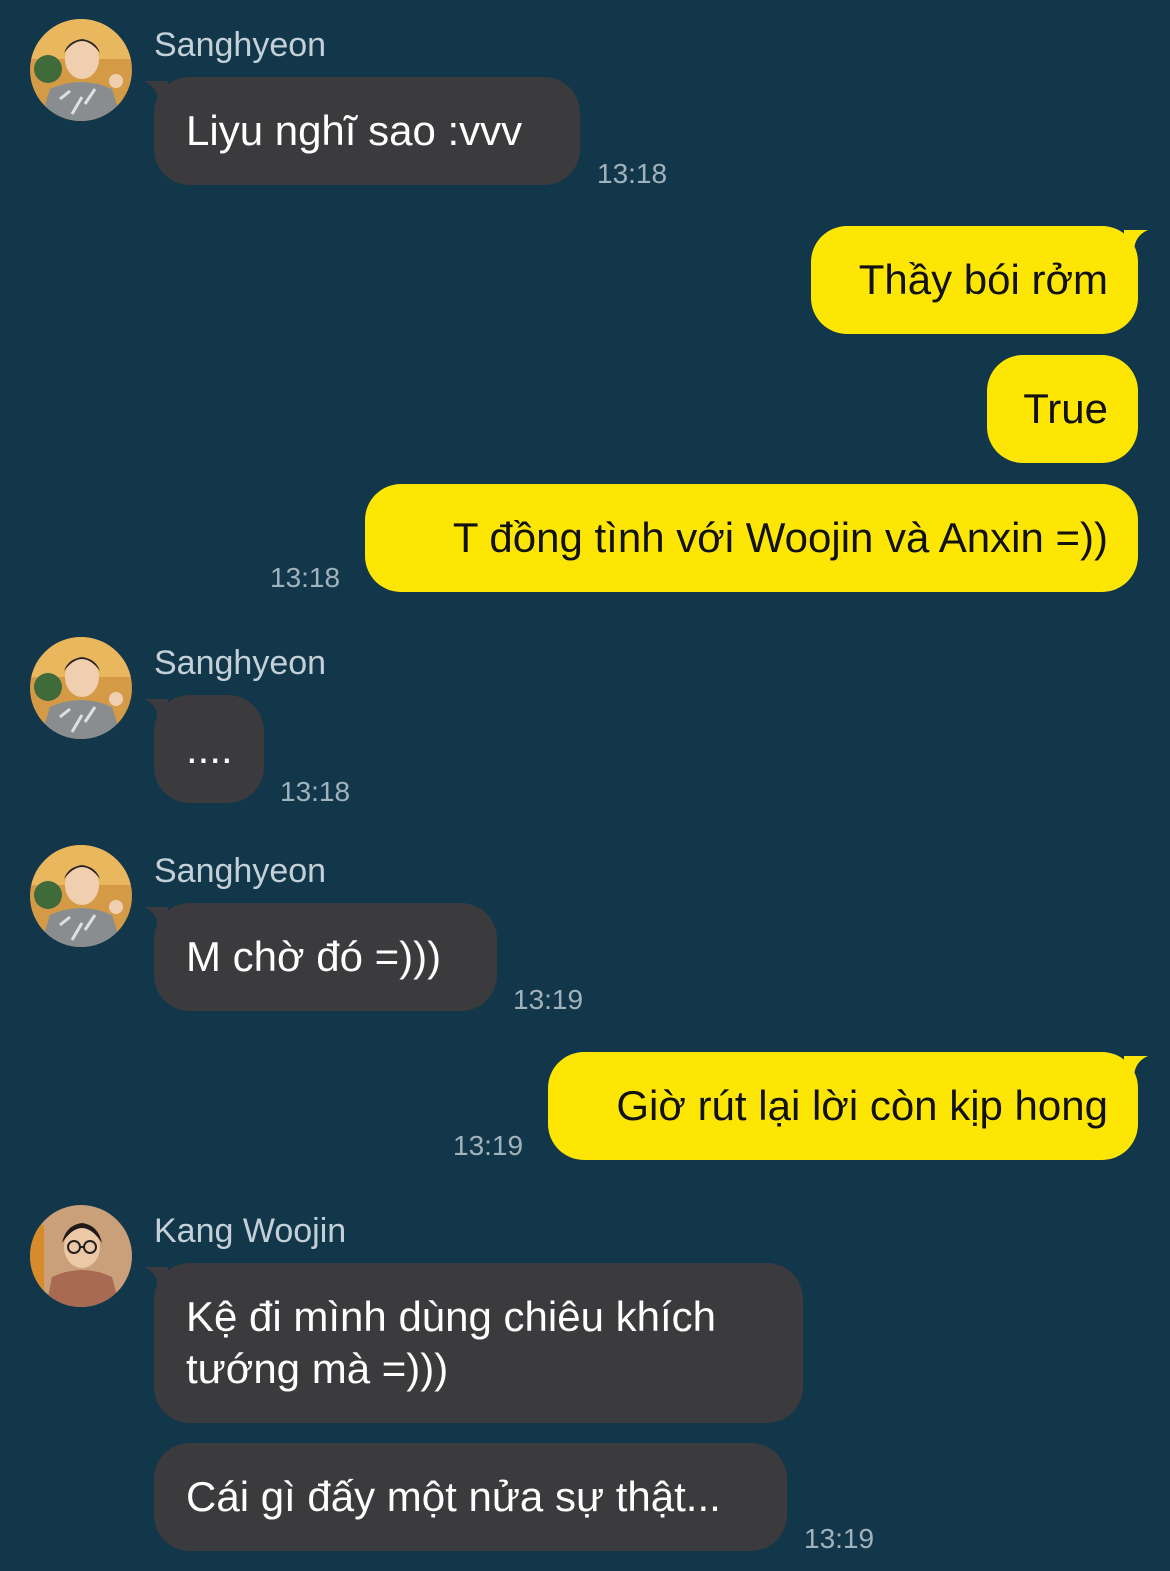 This screenshot has width=1170, height=1571. I want to click on incoming-message-bubble: M chờ đó =))), so click(320, 957).